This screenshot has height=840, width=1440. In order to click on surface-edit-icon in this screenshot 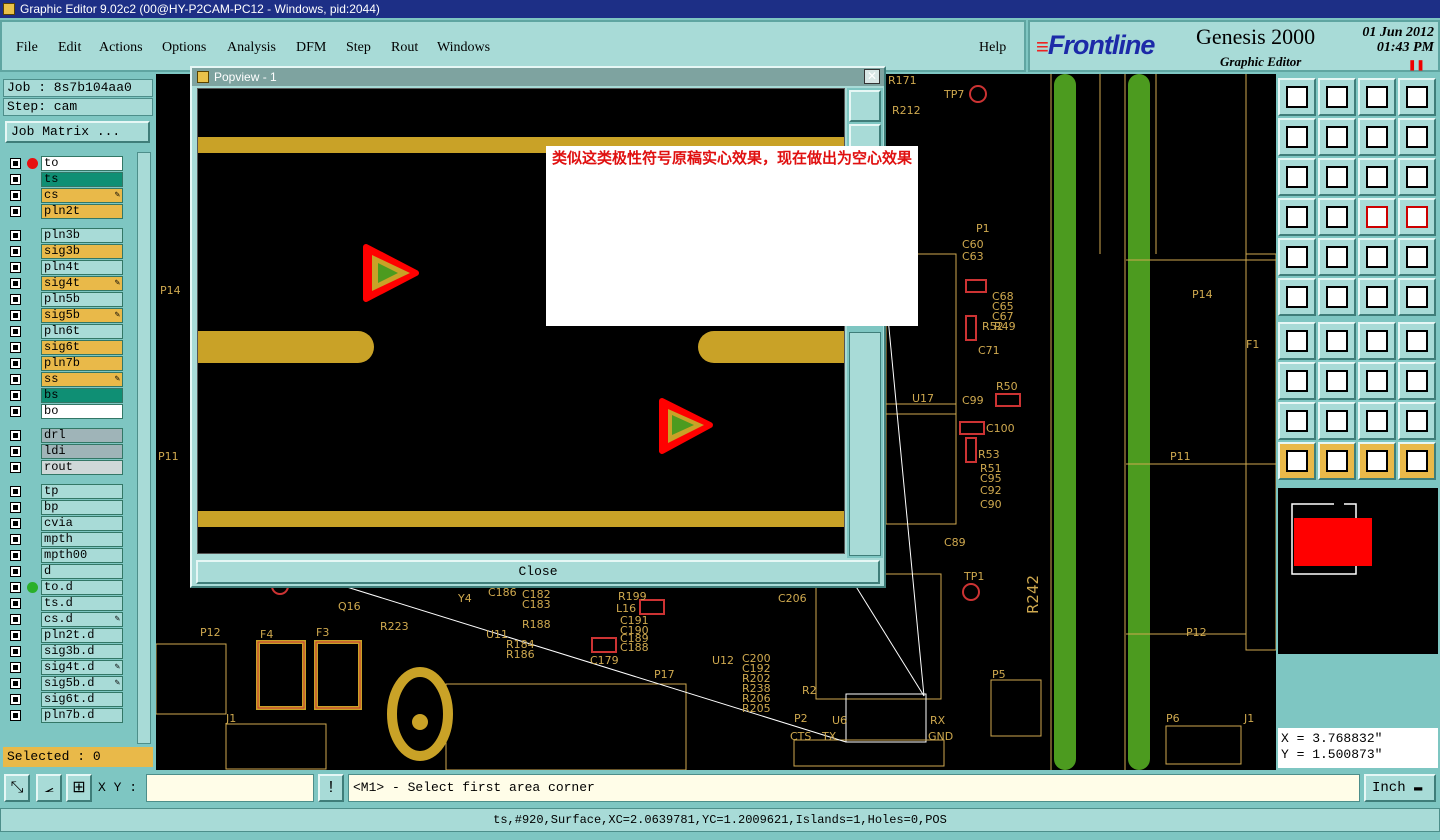, I will do `click(1337, 421)`.